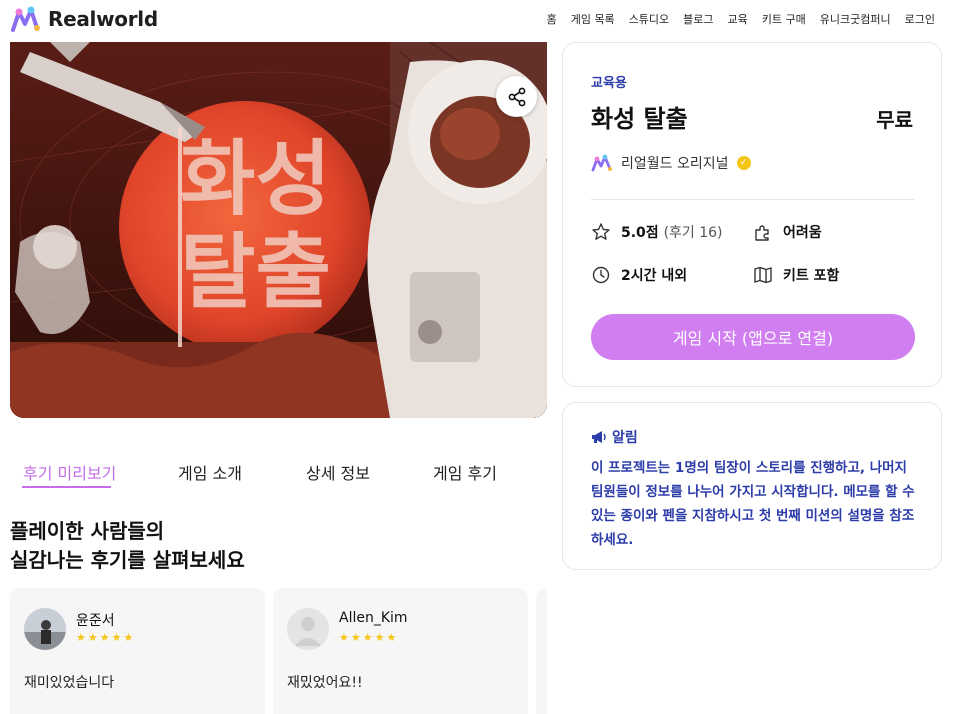  Describe the element at coordinates (373, 618) in the screenshot. I see `reviewer-name: Allen_Kim` at that location.